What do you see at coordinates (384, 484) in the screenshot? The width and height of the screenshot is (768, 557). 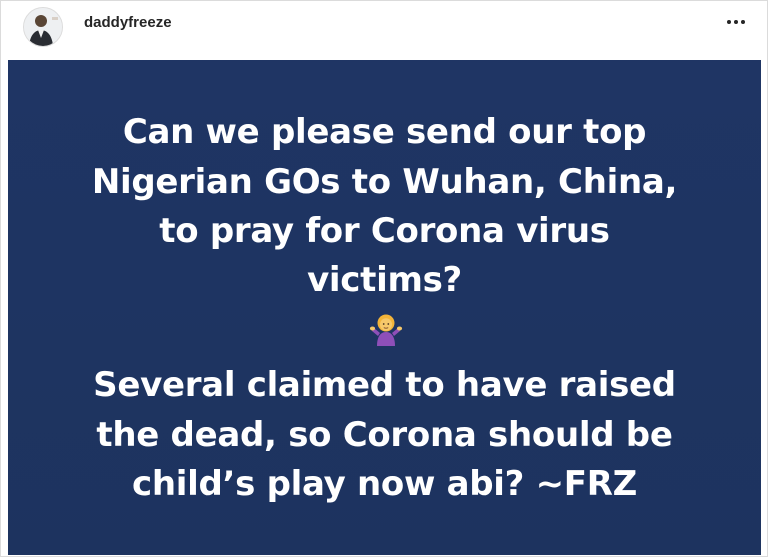 I see `post-text-line: child’s play now abi? ~FRZ` at bounding box center [384, 484].